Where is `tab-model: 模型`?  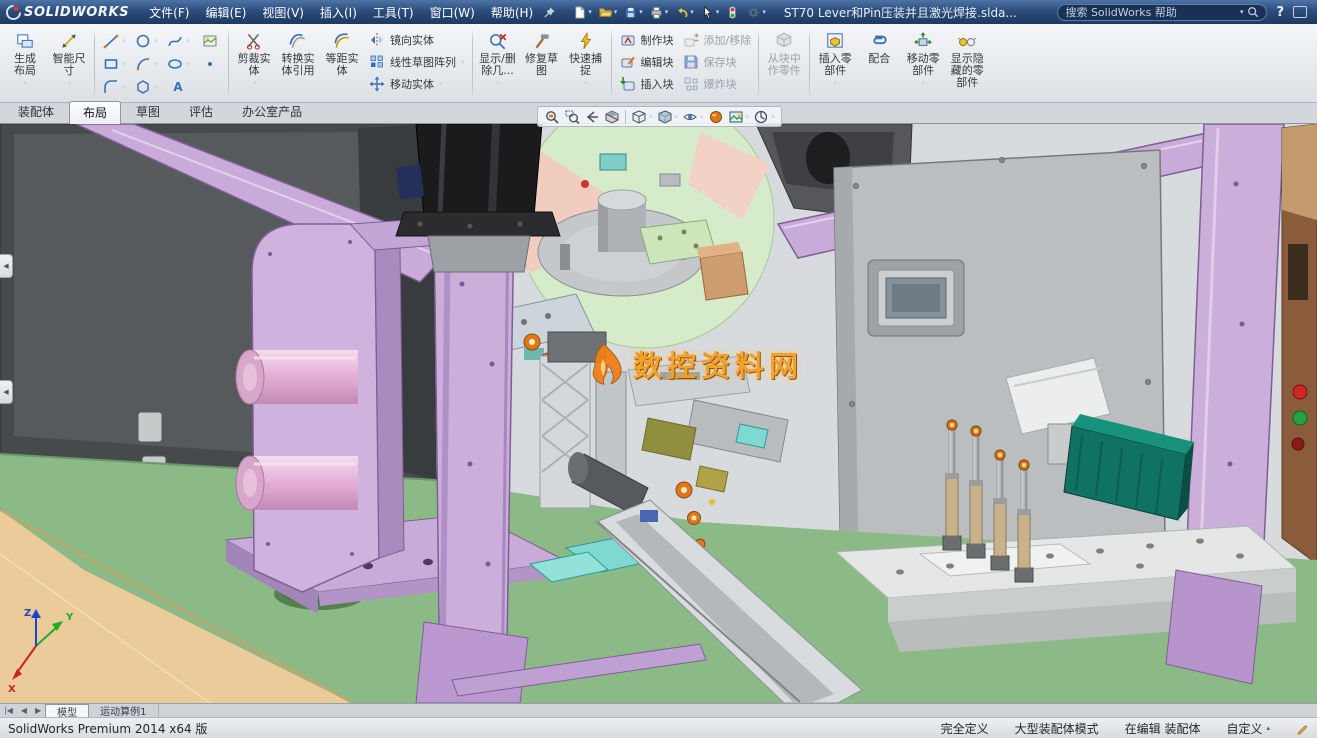 tab-model: 模型 is located at coordinates (67, 711).